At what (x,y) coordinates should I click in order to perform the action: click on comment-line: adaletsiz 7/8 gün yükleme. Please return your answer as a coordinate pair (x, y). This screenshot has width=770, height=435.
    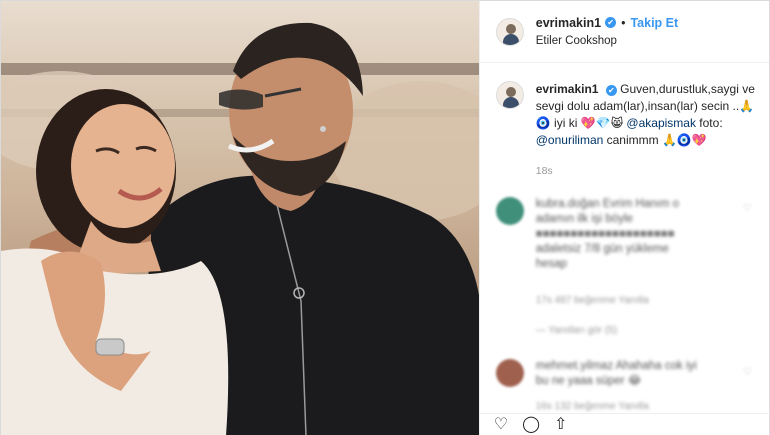
    Looking at the image, I should click on (602, 249).